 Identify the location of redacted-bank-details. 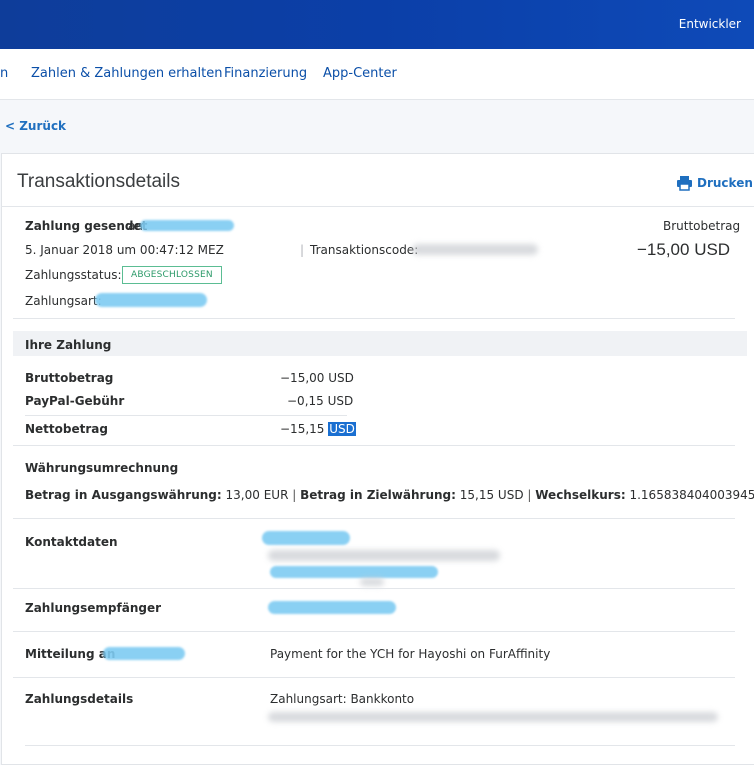
(493, 717).